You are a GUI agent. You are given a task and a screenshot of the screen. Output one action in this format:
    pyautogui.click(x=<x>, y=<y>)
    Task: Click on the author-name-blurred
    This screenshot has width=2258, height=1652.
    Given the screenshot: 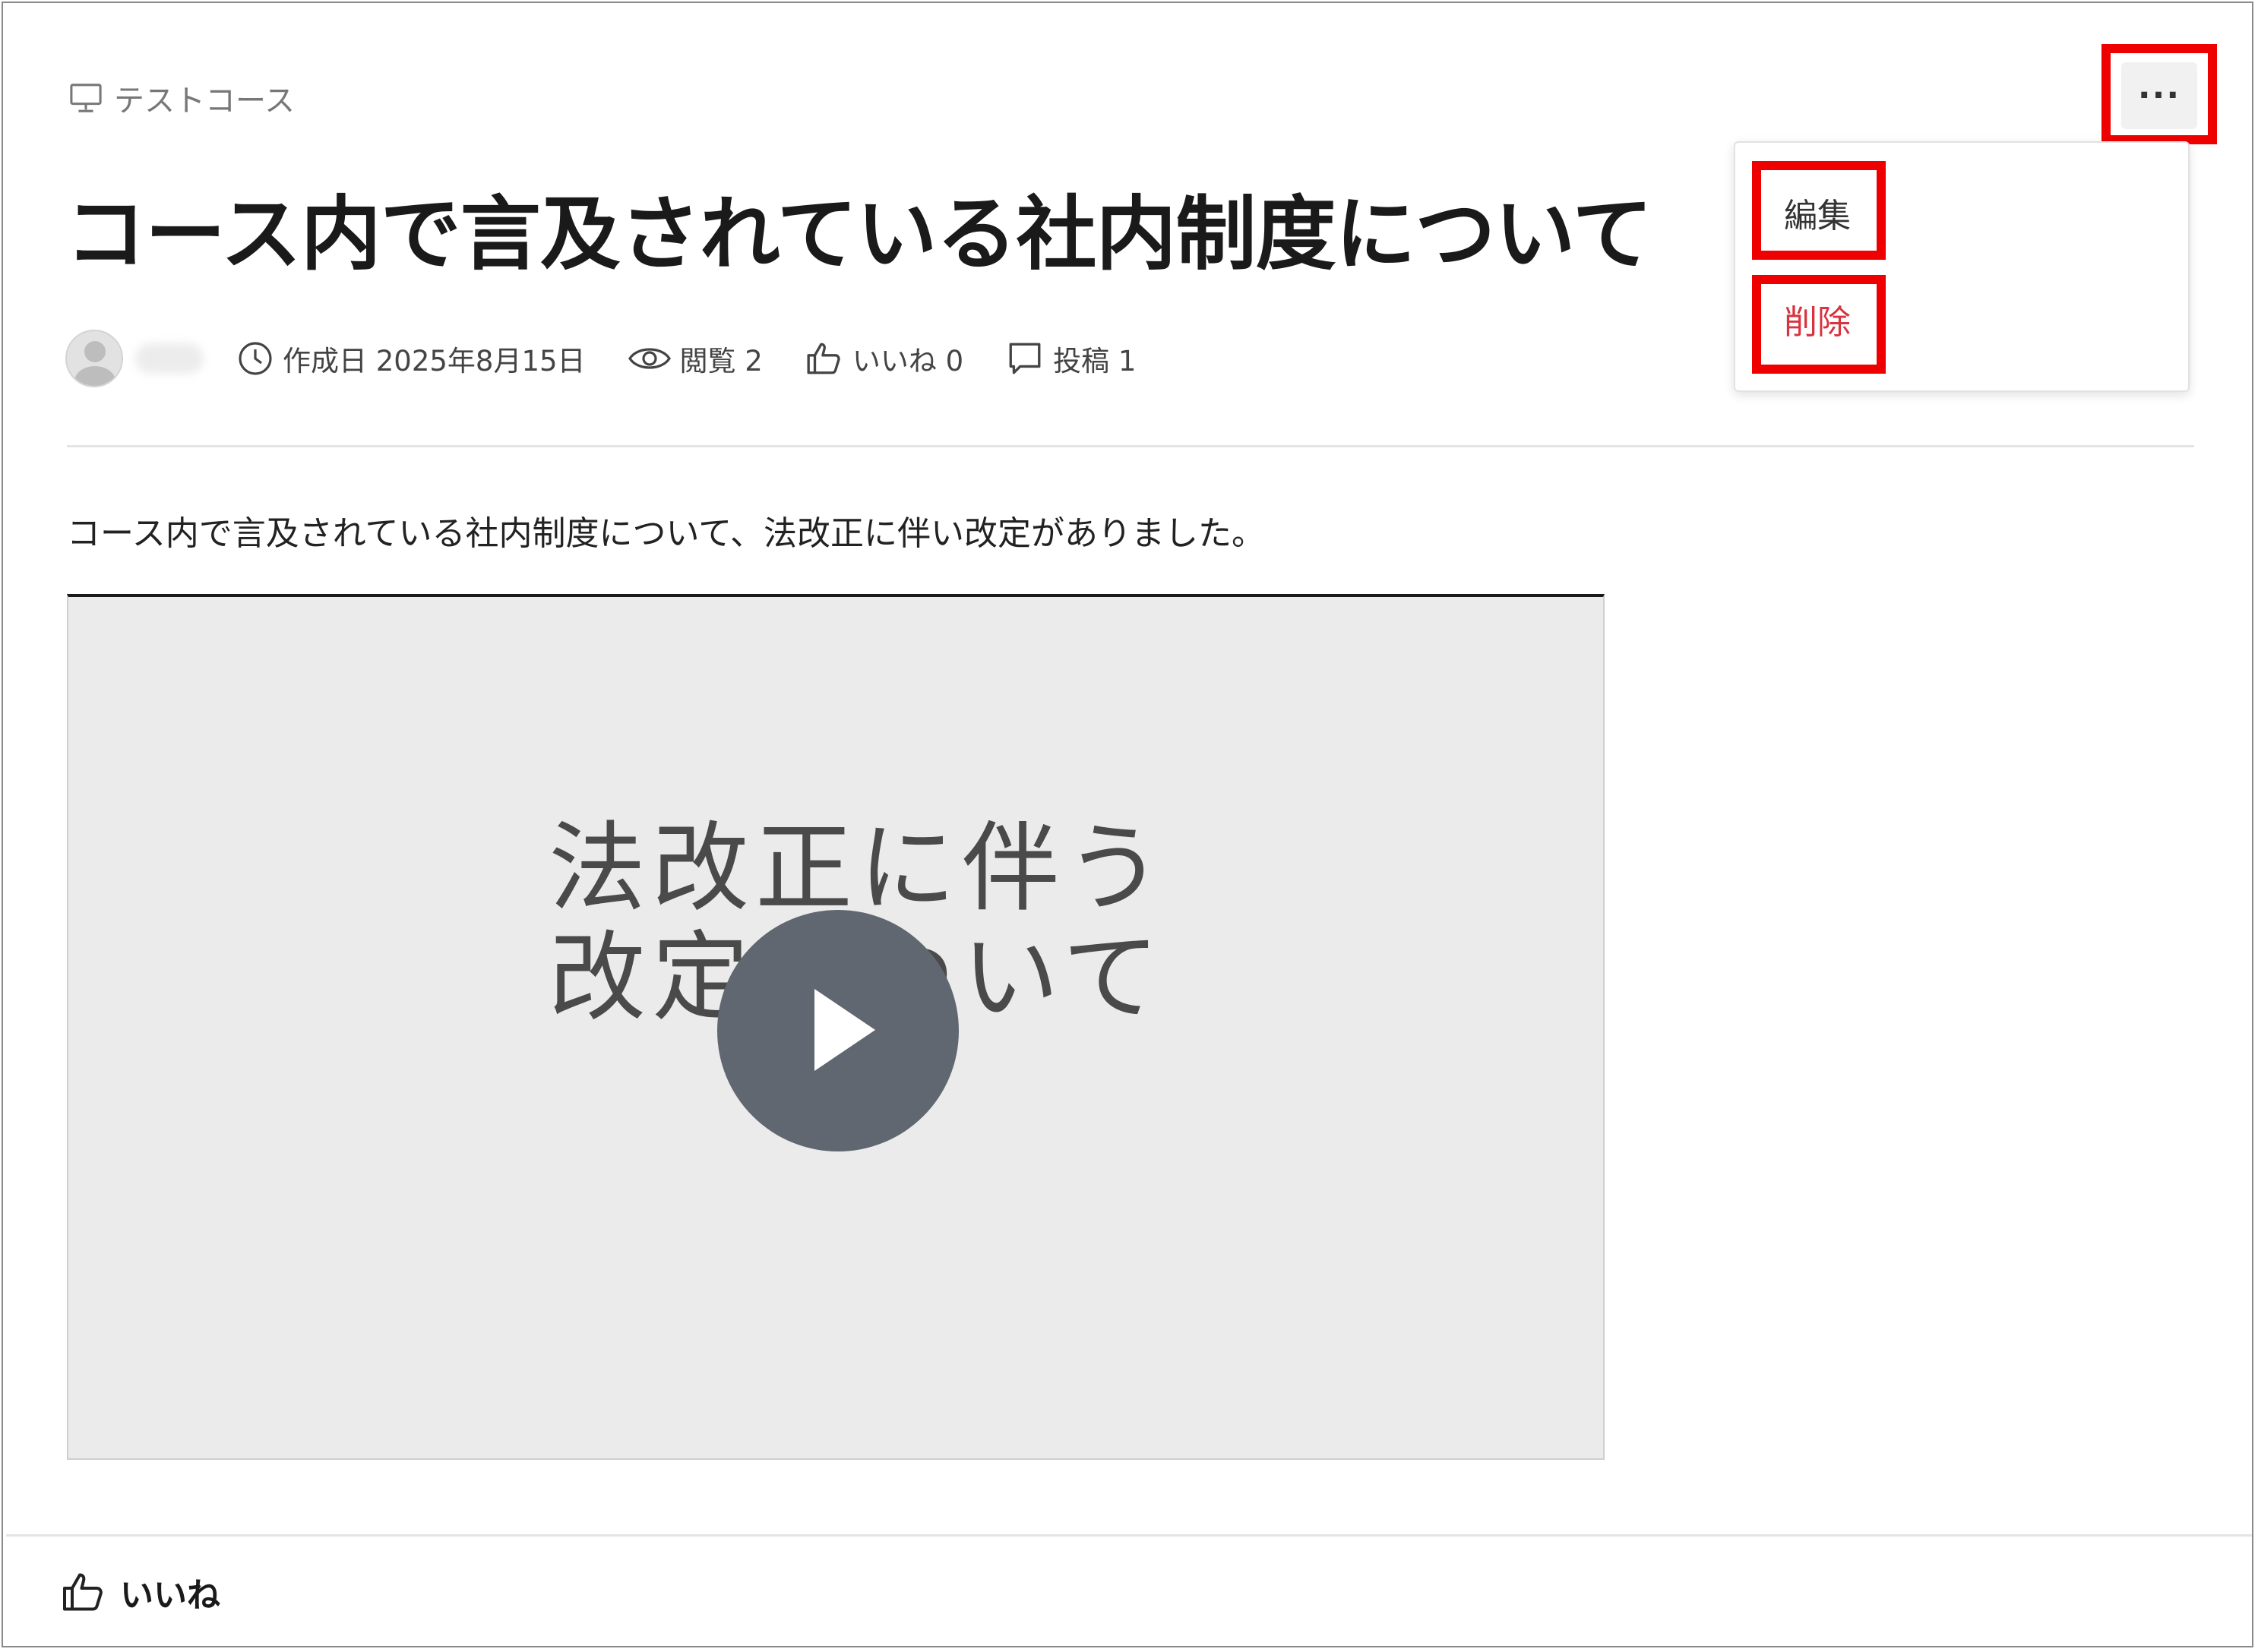 What is the action you would take?
    pyautogui.click(x=169, y=358)
    